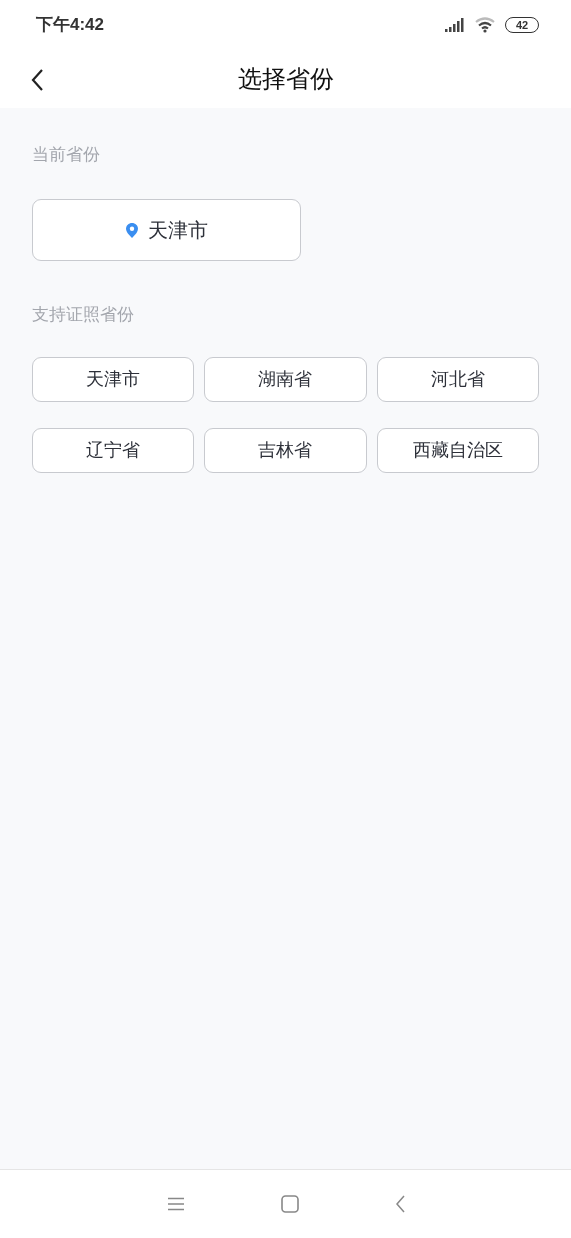  I want to click on province-button: 河北省, so click(457, 379).